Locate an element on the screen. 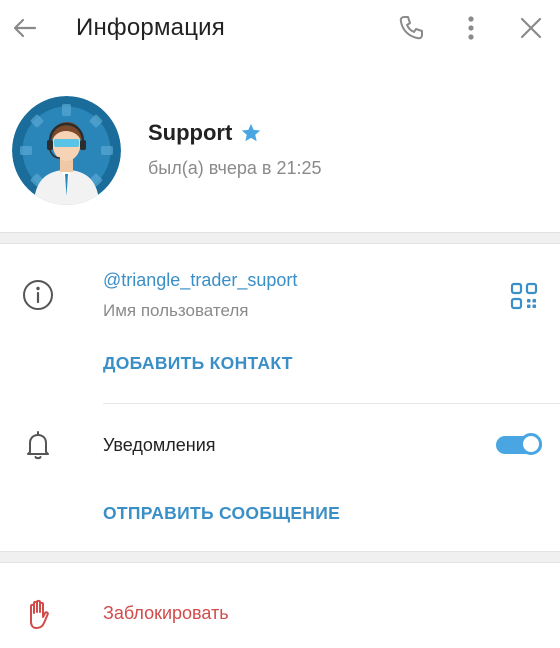  support-agent-avatar-icon is located at coordinates (66, 150).